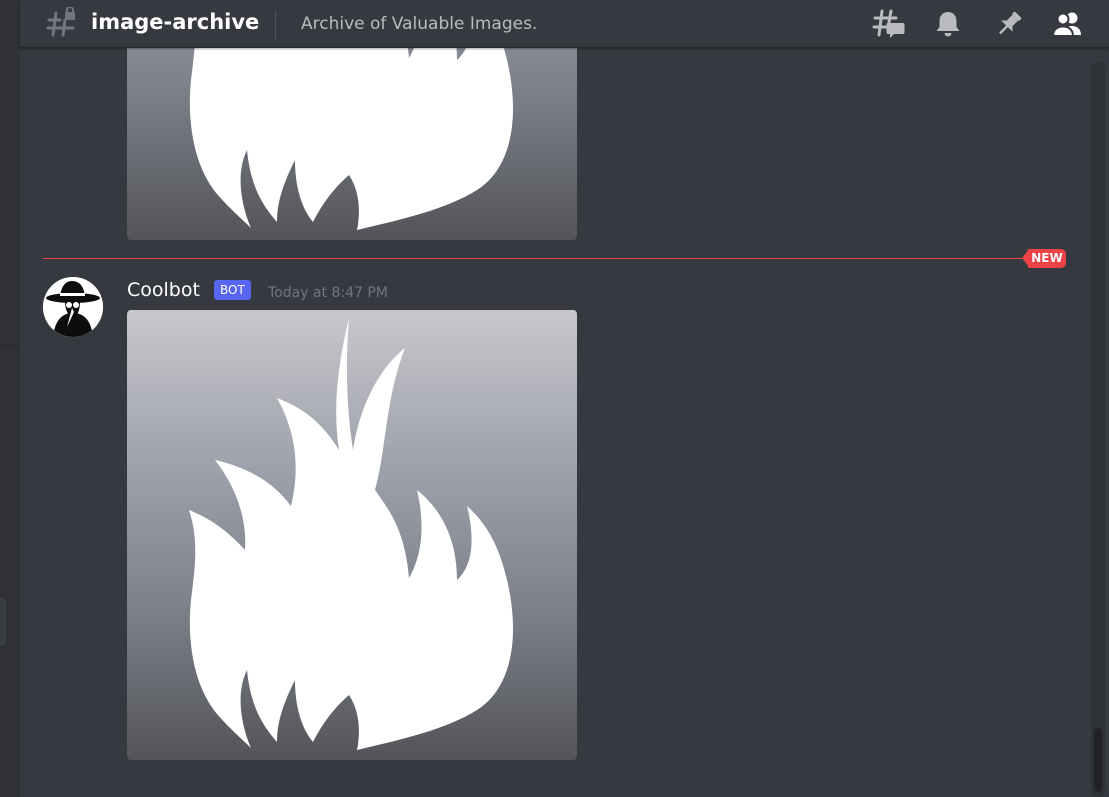 The height and width of the screenshot is (797, 1109). I want to click on pin-icon, so click(1010, 23).